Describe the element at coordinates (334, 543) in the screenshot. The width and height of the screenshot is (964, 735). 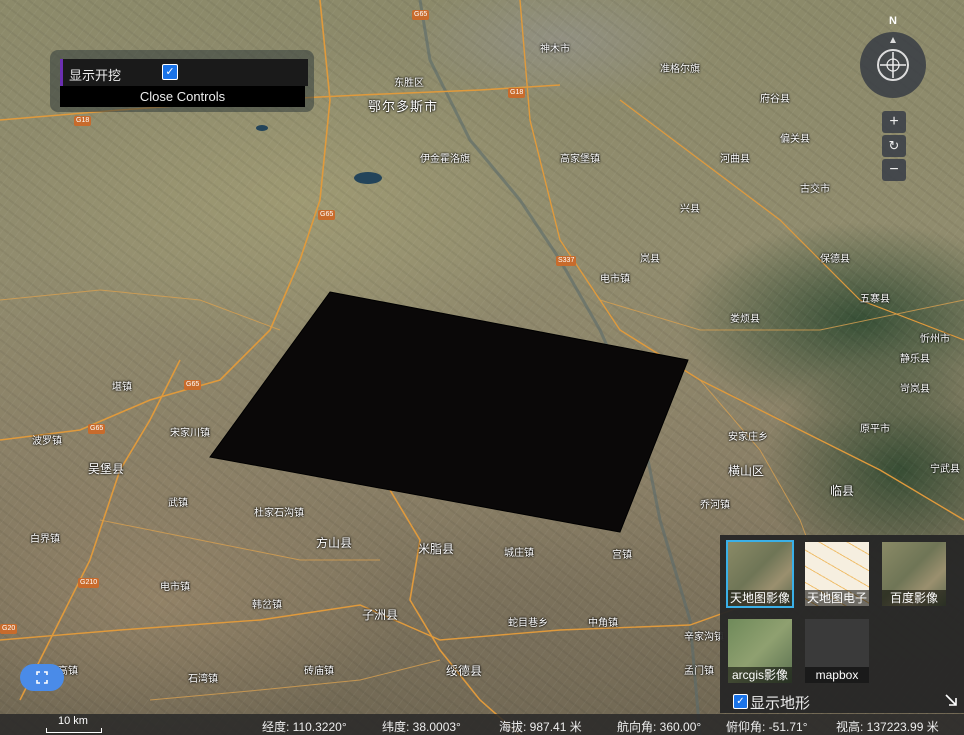
I see `place-label: 方山县` at that location.